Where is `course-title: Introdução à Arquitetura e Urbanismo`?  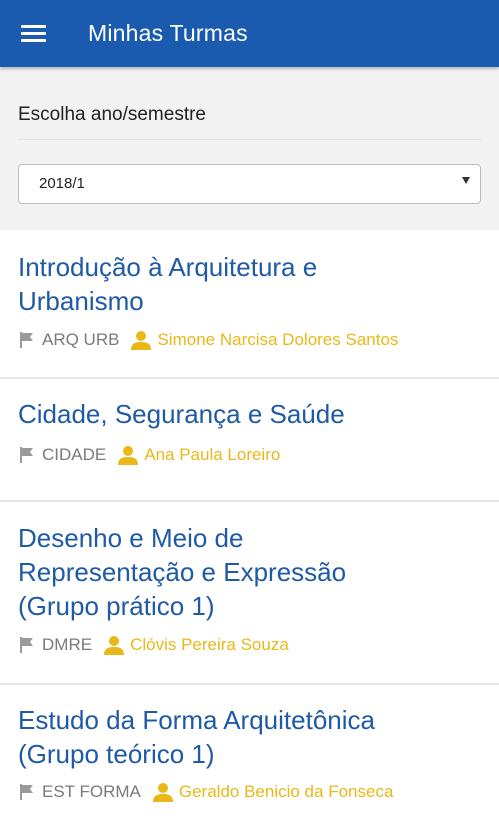
course-title: Introdução à Arquitetura e Urbanismo is located at coordinates (249, 284).